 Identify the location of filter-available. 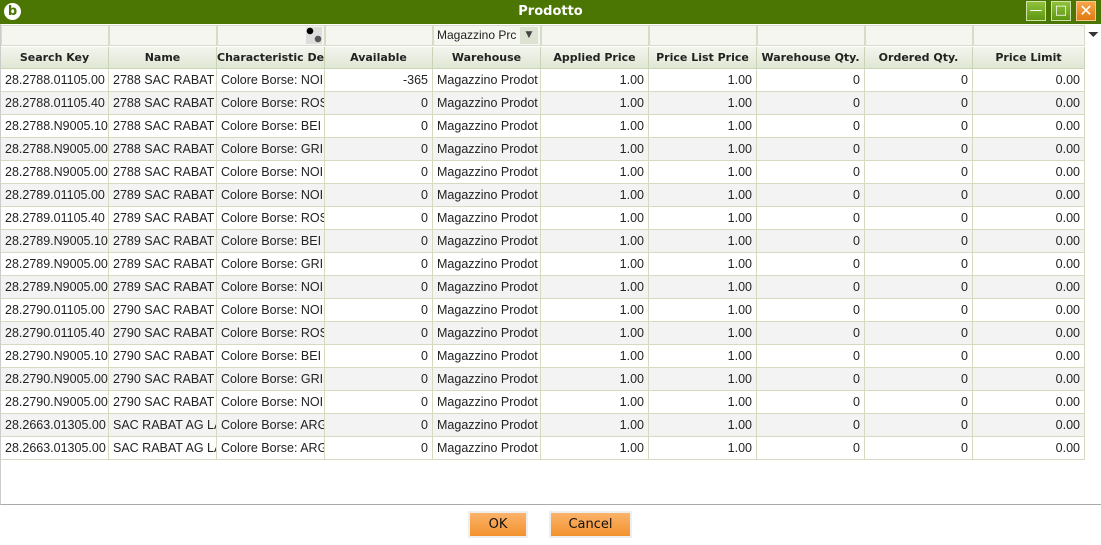
(379, 35).